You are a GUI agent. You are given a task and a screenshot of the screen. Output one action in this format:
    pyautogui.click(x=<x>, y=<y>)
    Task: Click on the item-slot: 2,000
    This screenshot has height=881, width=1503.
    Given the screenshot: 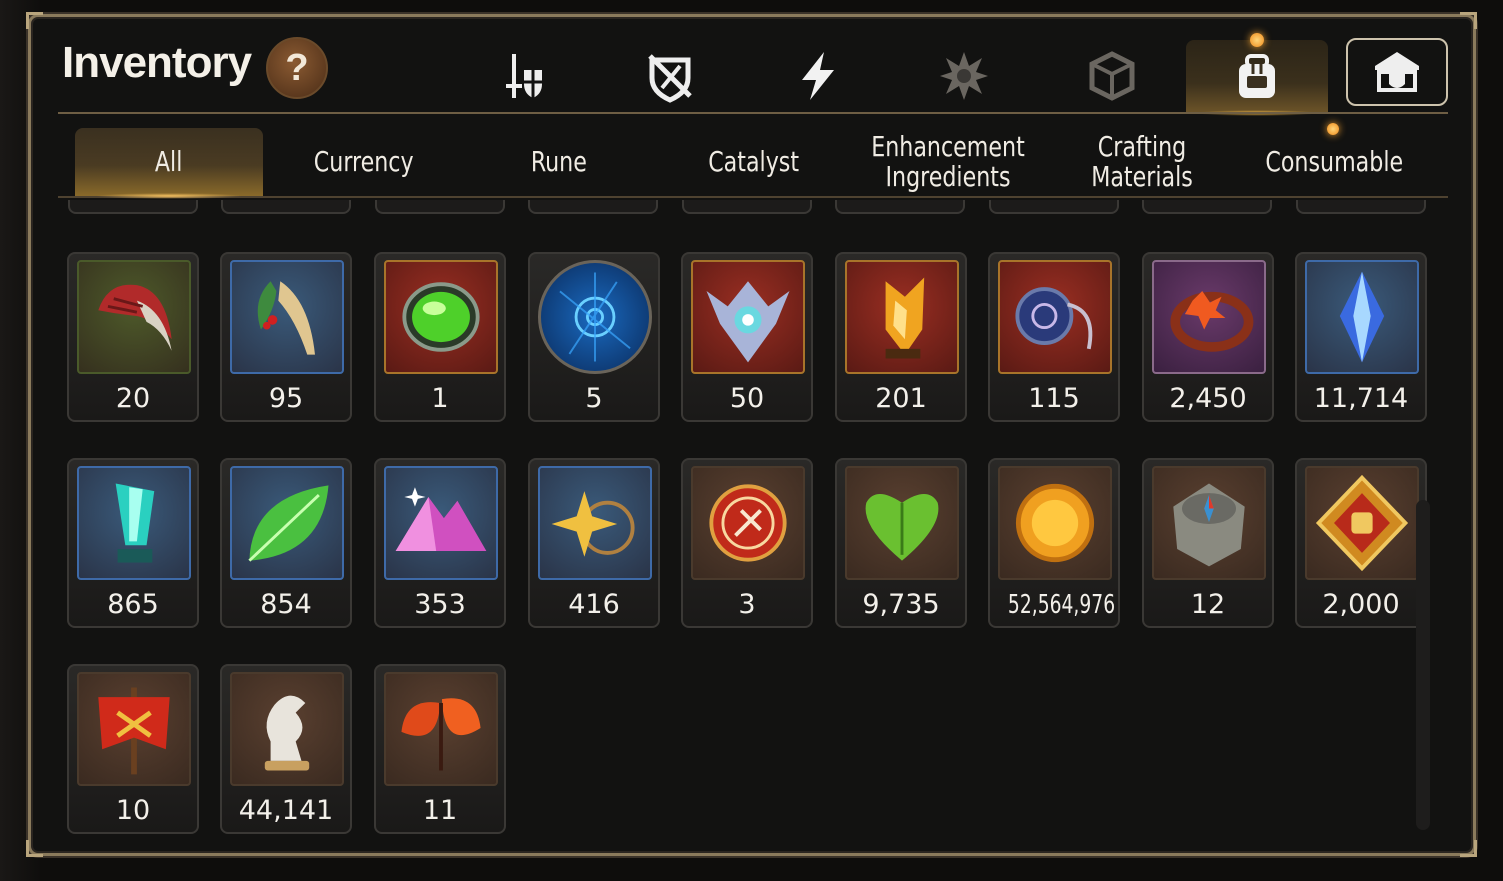 What is the action you would take?
    pyautogui.click(x=1361, y=543)
    